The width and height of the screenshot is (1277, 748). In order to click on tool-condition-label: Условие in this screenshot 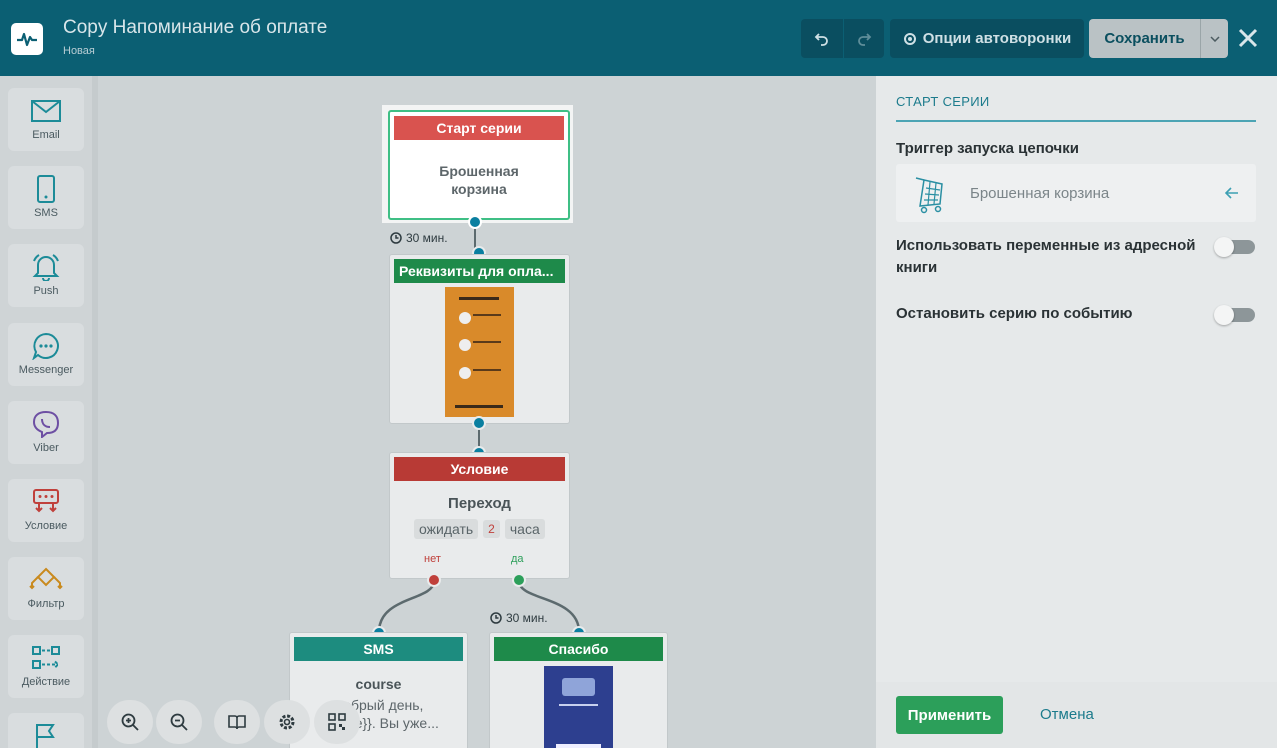, I will do `click(46, 526)`.